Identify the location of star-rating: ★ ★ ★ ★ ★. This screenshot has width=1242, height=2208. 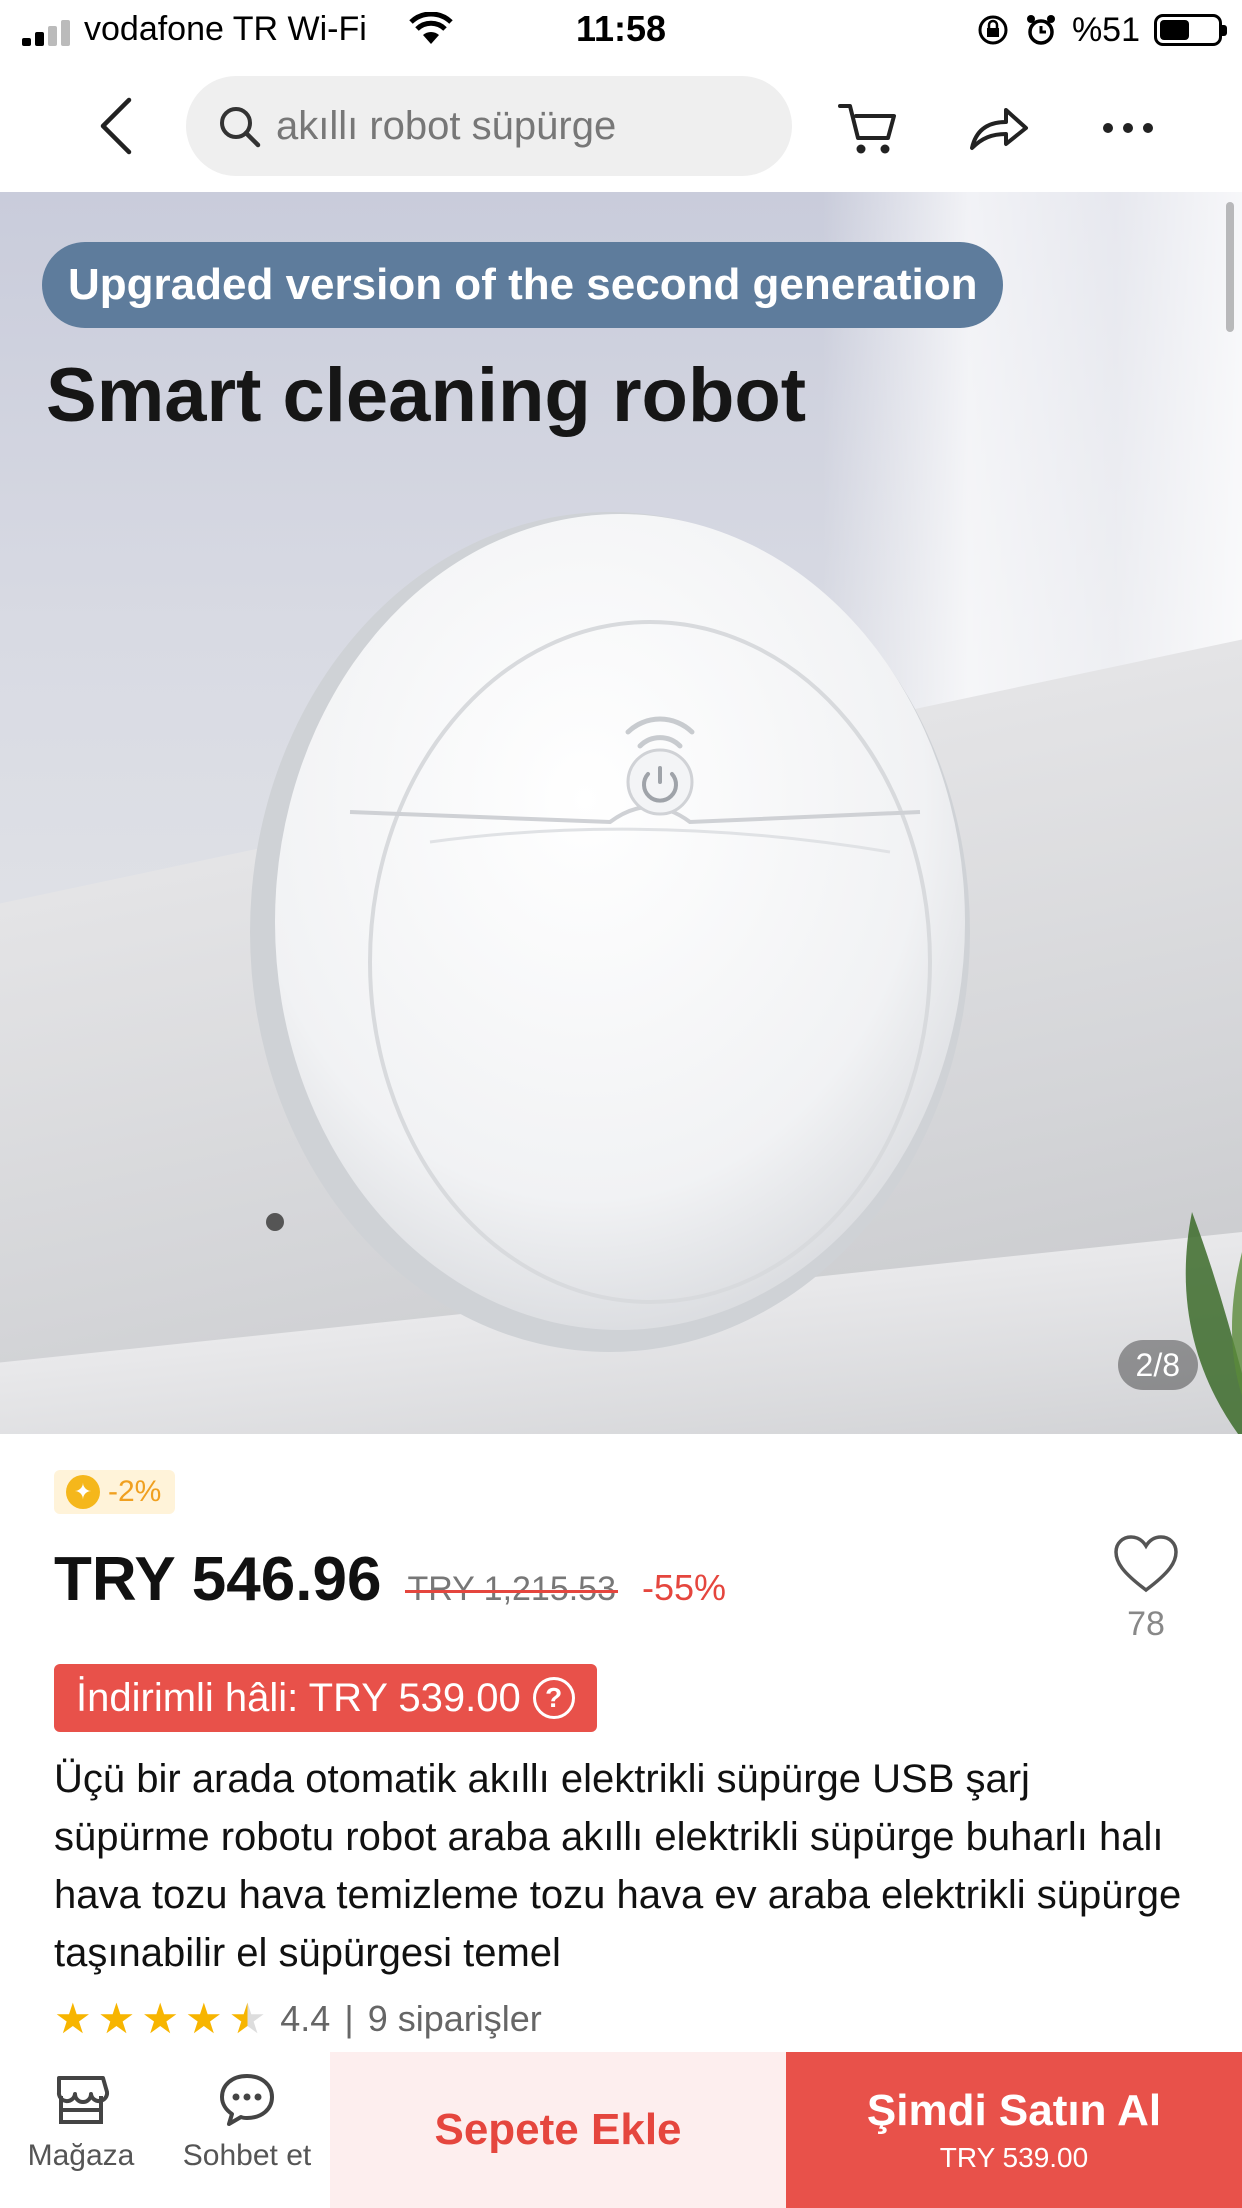
(160, 2019).